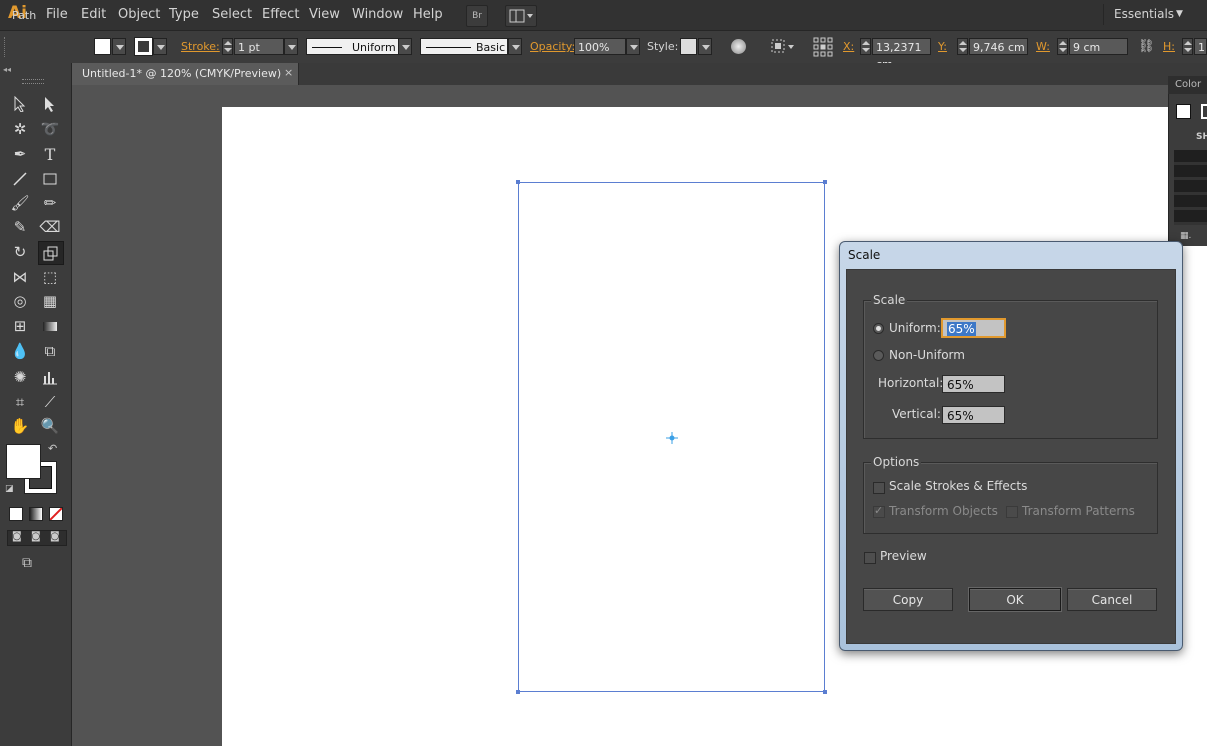 The width and height of the screenshot is (1207, 746). I want to click on x-field: 13,2371 cm, so click(901, 54).